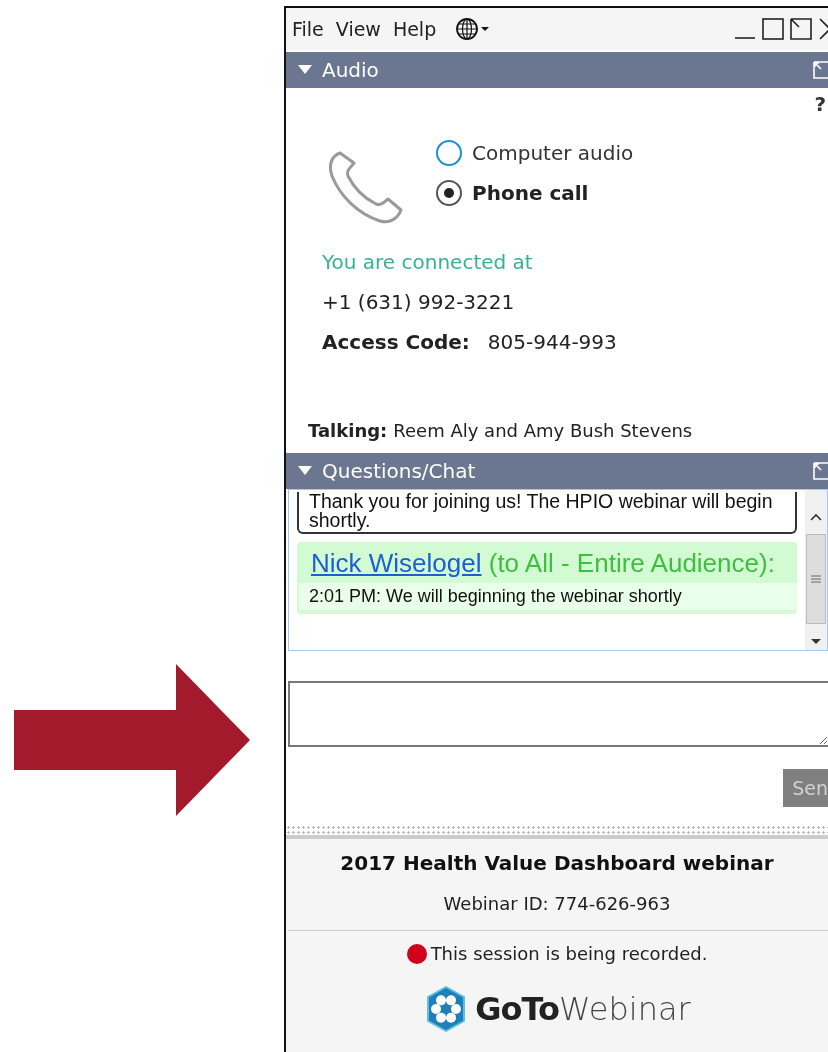  What do you see at coordinates (535, 153) in the screenshot?
I see `radio-option: Computer audio` at bounding box center [535, 153].